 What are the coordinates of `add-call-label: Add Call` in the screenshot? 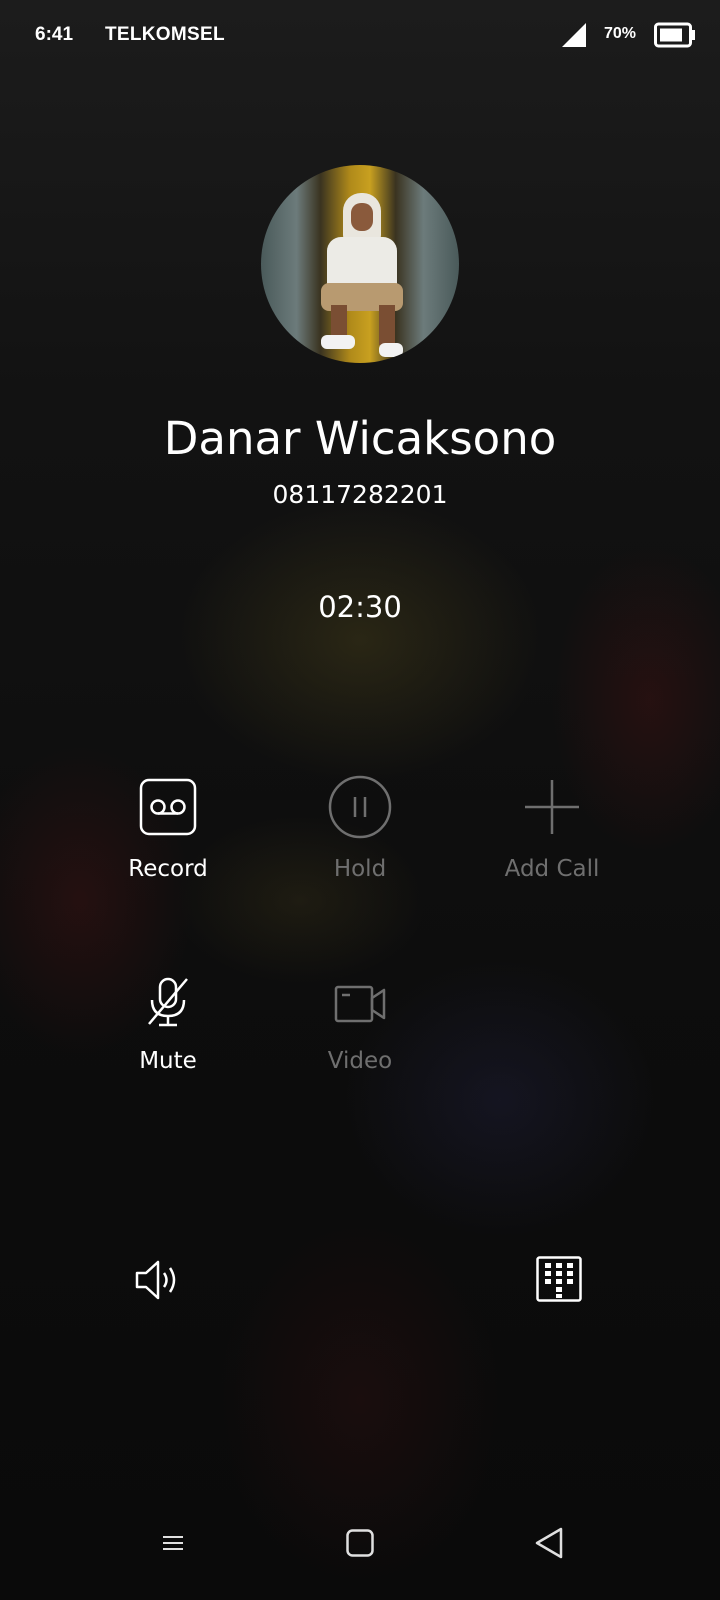 It's located at (552, 869).